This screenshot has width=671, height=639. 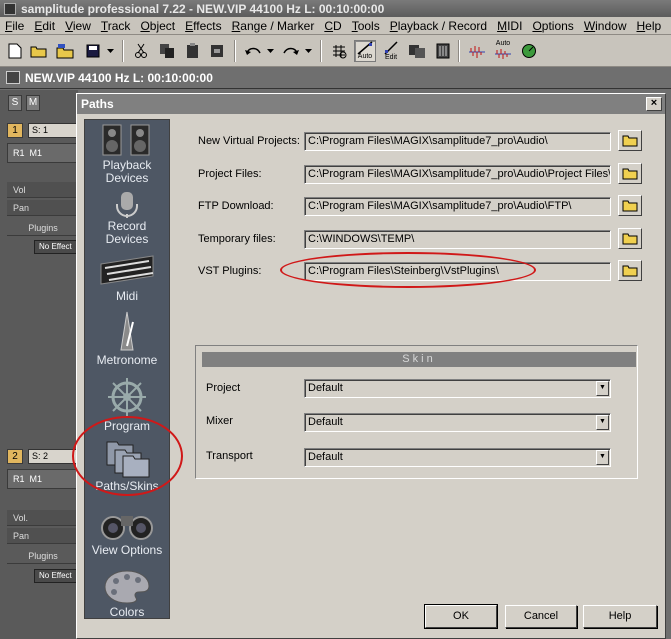 What do you see at coordinates (126, 426) in the screenshot?
I see `sidebar-item-label: Program` at bounding box center [126, 426].